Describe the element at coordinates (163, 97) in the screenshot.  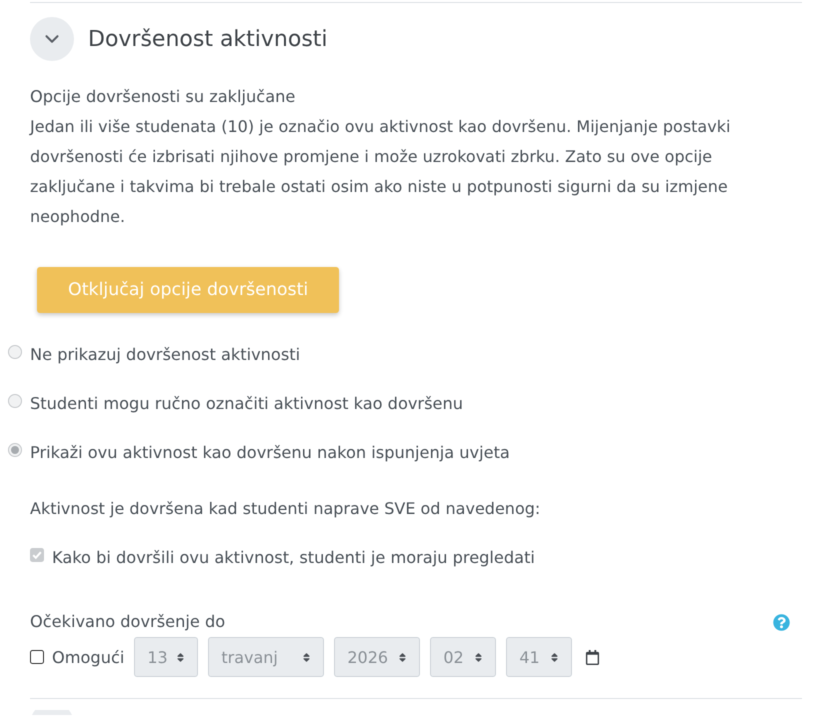
I see `lock-notice-heading: Opcije dovršenosti su zaključane` at that location.